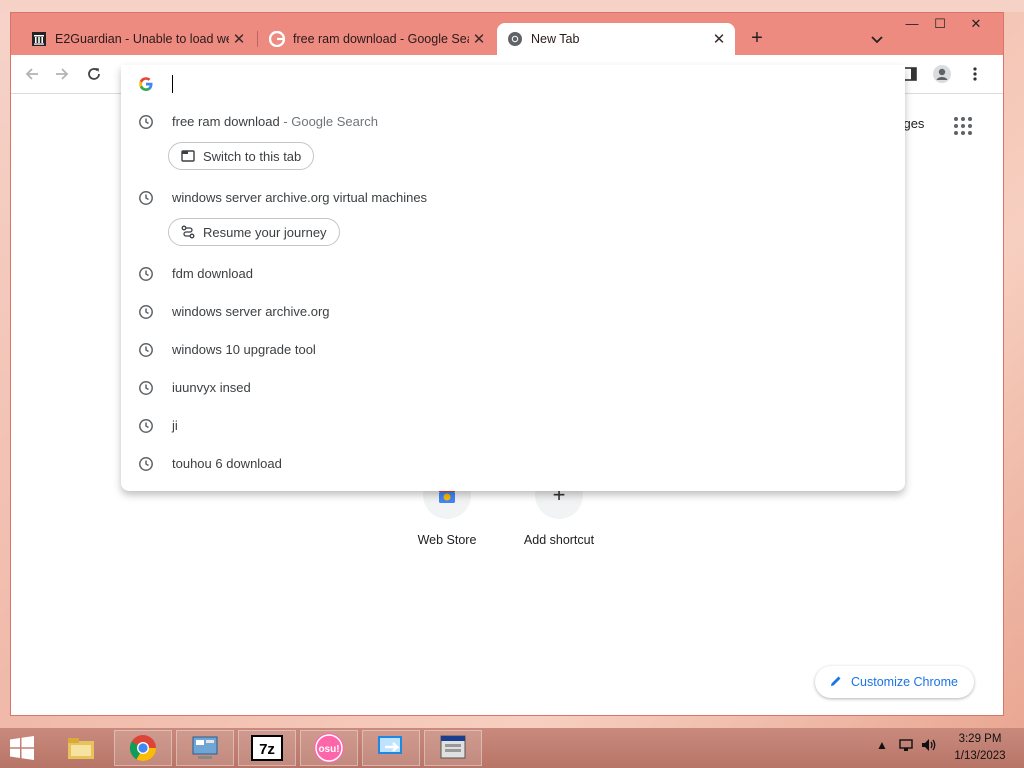  I want to click on tab-title: free ram download - Google Sear, so click(381, 39).